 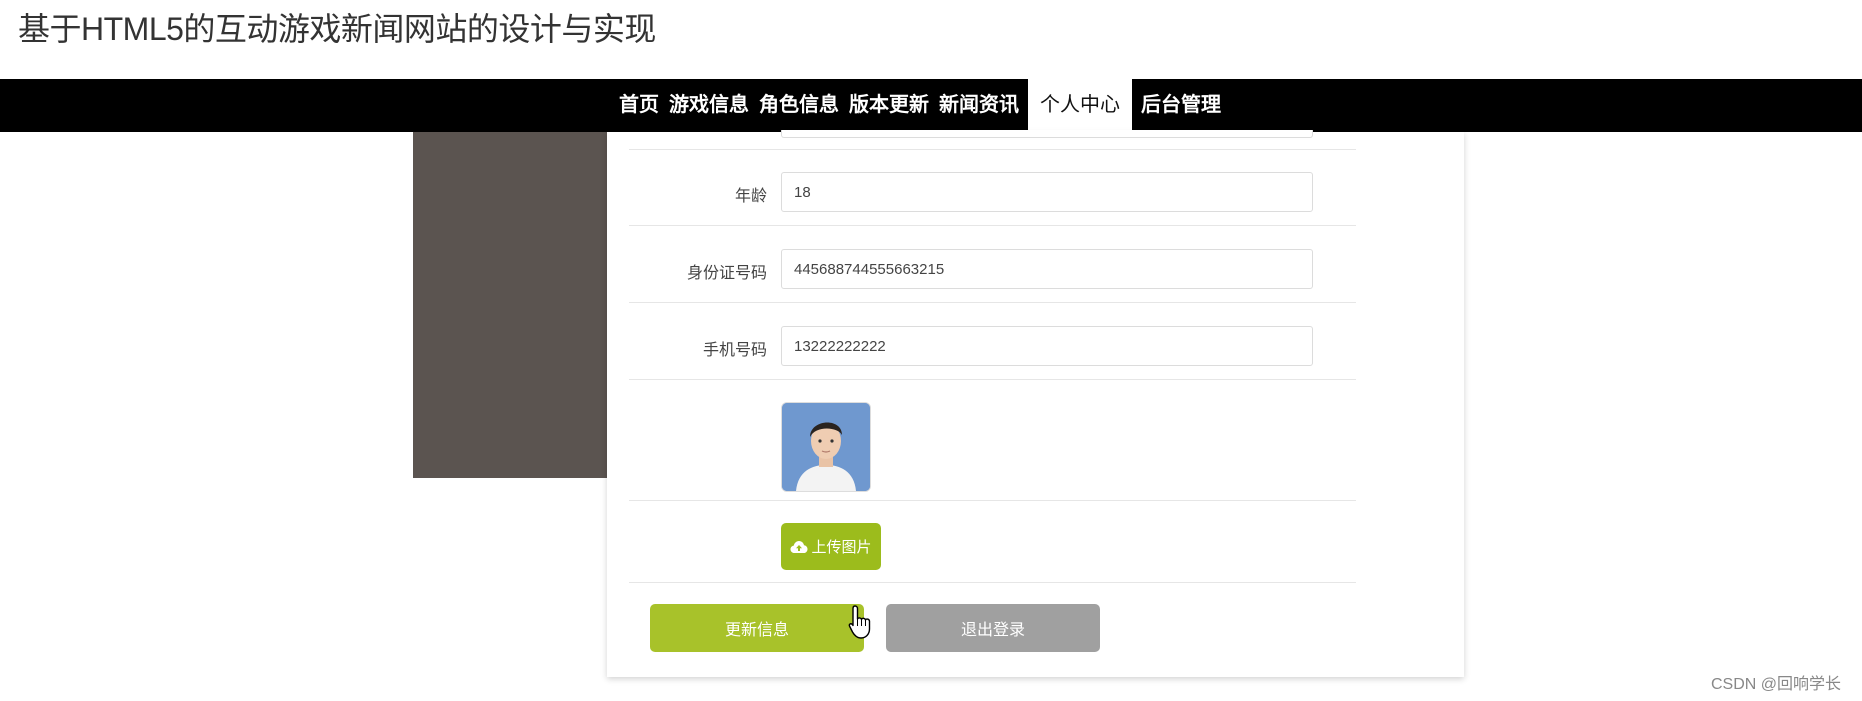 I want to click on upload-image-button: 上传图片, so click(x=831, y=546).